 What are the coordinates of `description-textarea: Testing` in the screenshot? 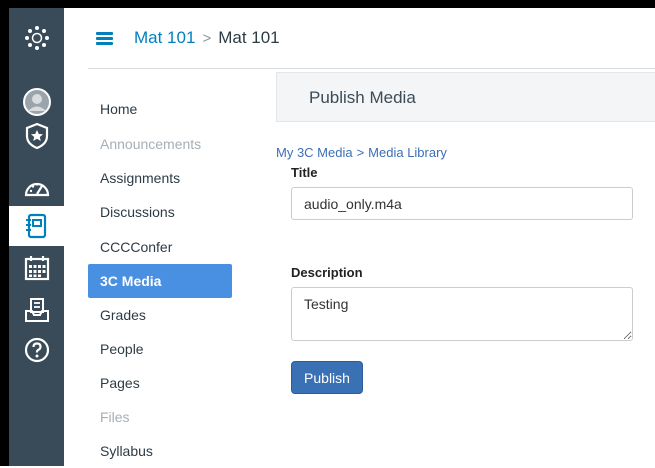 It's located at (462, 314).